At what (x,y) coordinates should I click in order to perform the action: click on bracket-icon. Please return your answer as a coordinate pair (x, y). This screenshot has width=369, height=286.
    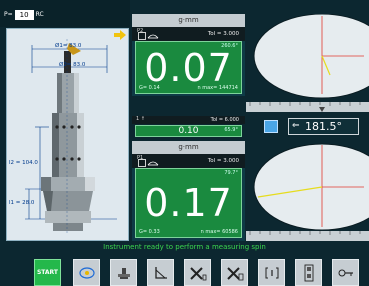
    Looking at the image, I should click on (271, 272).